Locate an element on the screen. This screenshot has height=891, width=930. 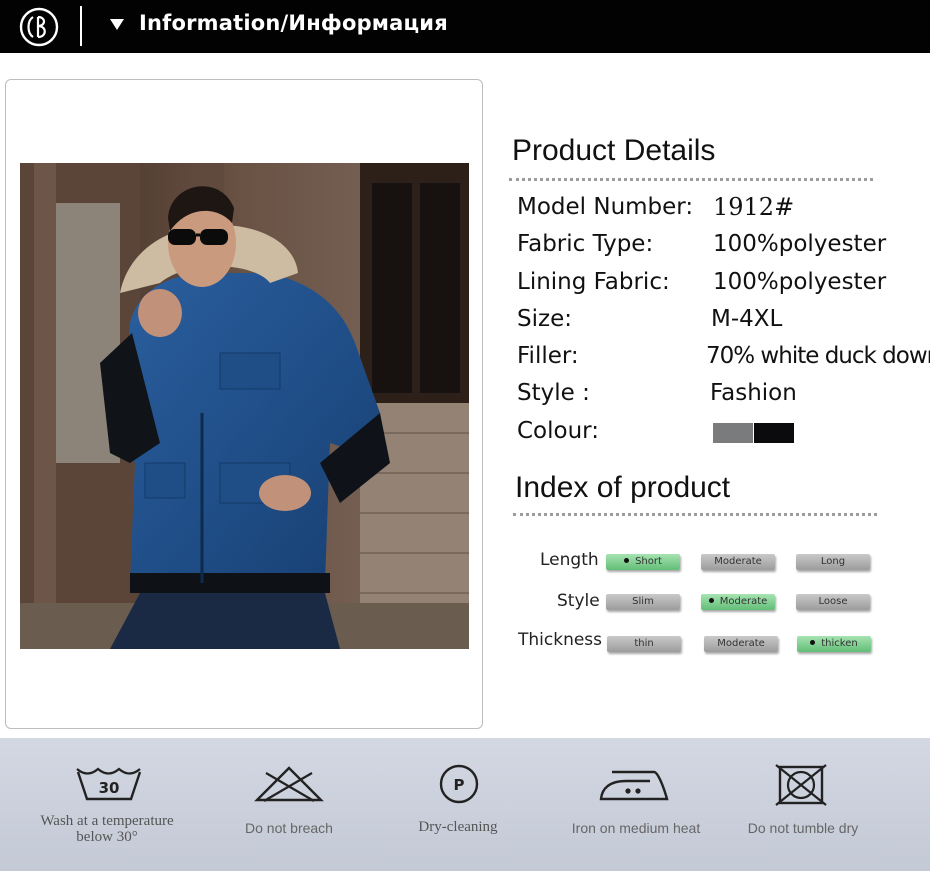
no-bleach-icon is located at coordinates (289, 784).